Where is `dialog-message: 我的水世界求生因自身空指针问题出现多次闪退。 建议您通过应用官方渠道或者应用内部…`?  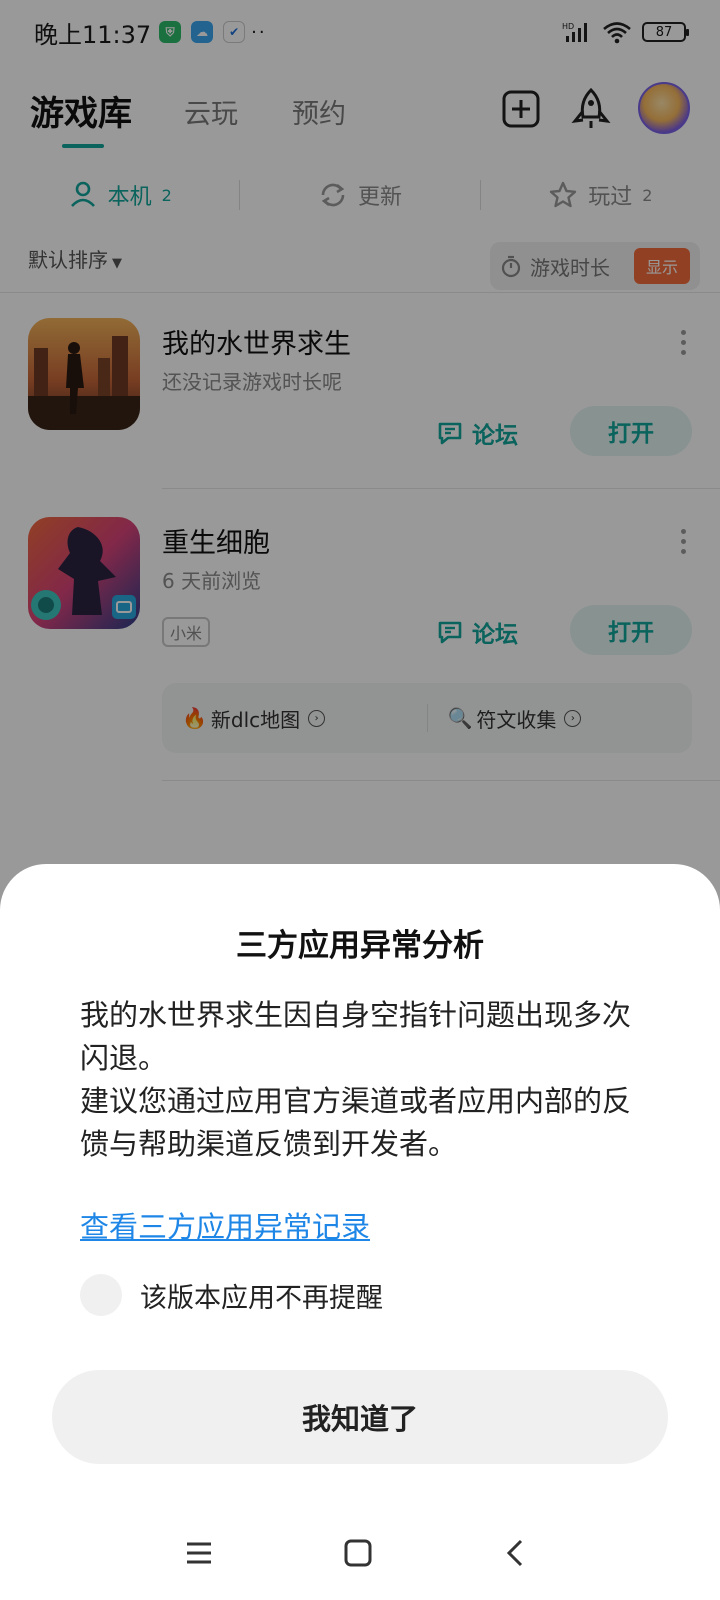
dialog-message: 我的水世界求生因自身空指针问题出现多次闪退。 建议您通过应用官方渠道或者应用内部… is located at coordinates (360, 1080).